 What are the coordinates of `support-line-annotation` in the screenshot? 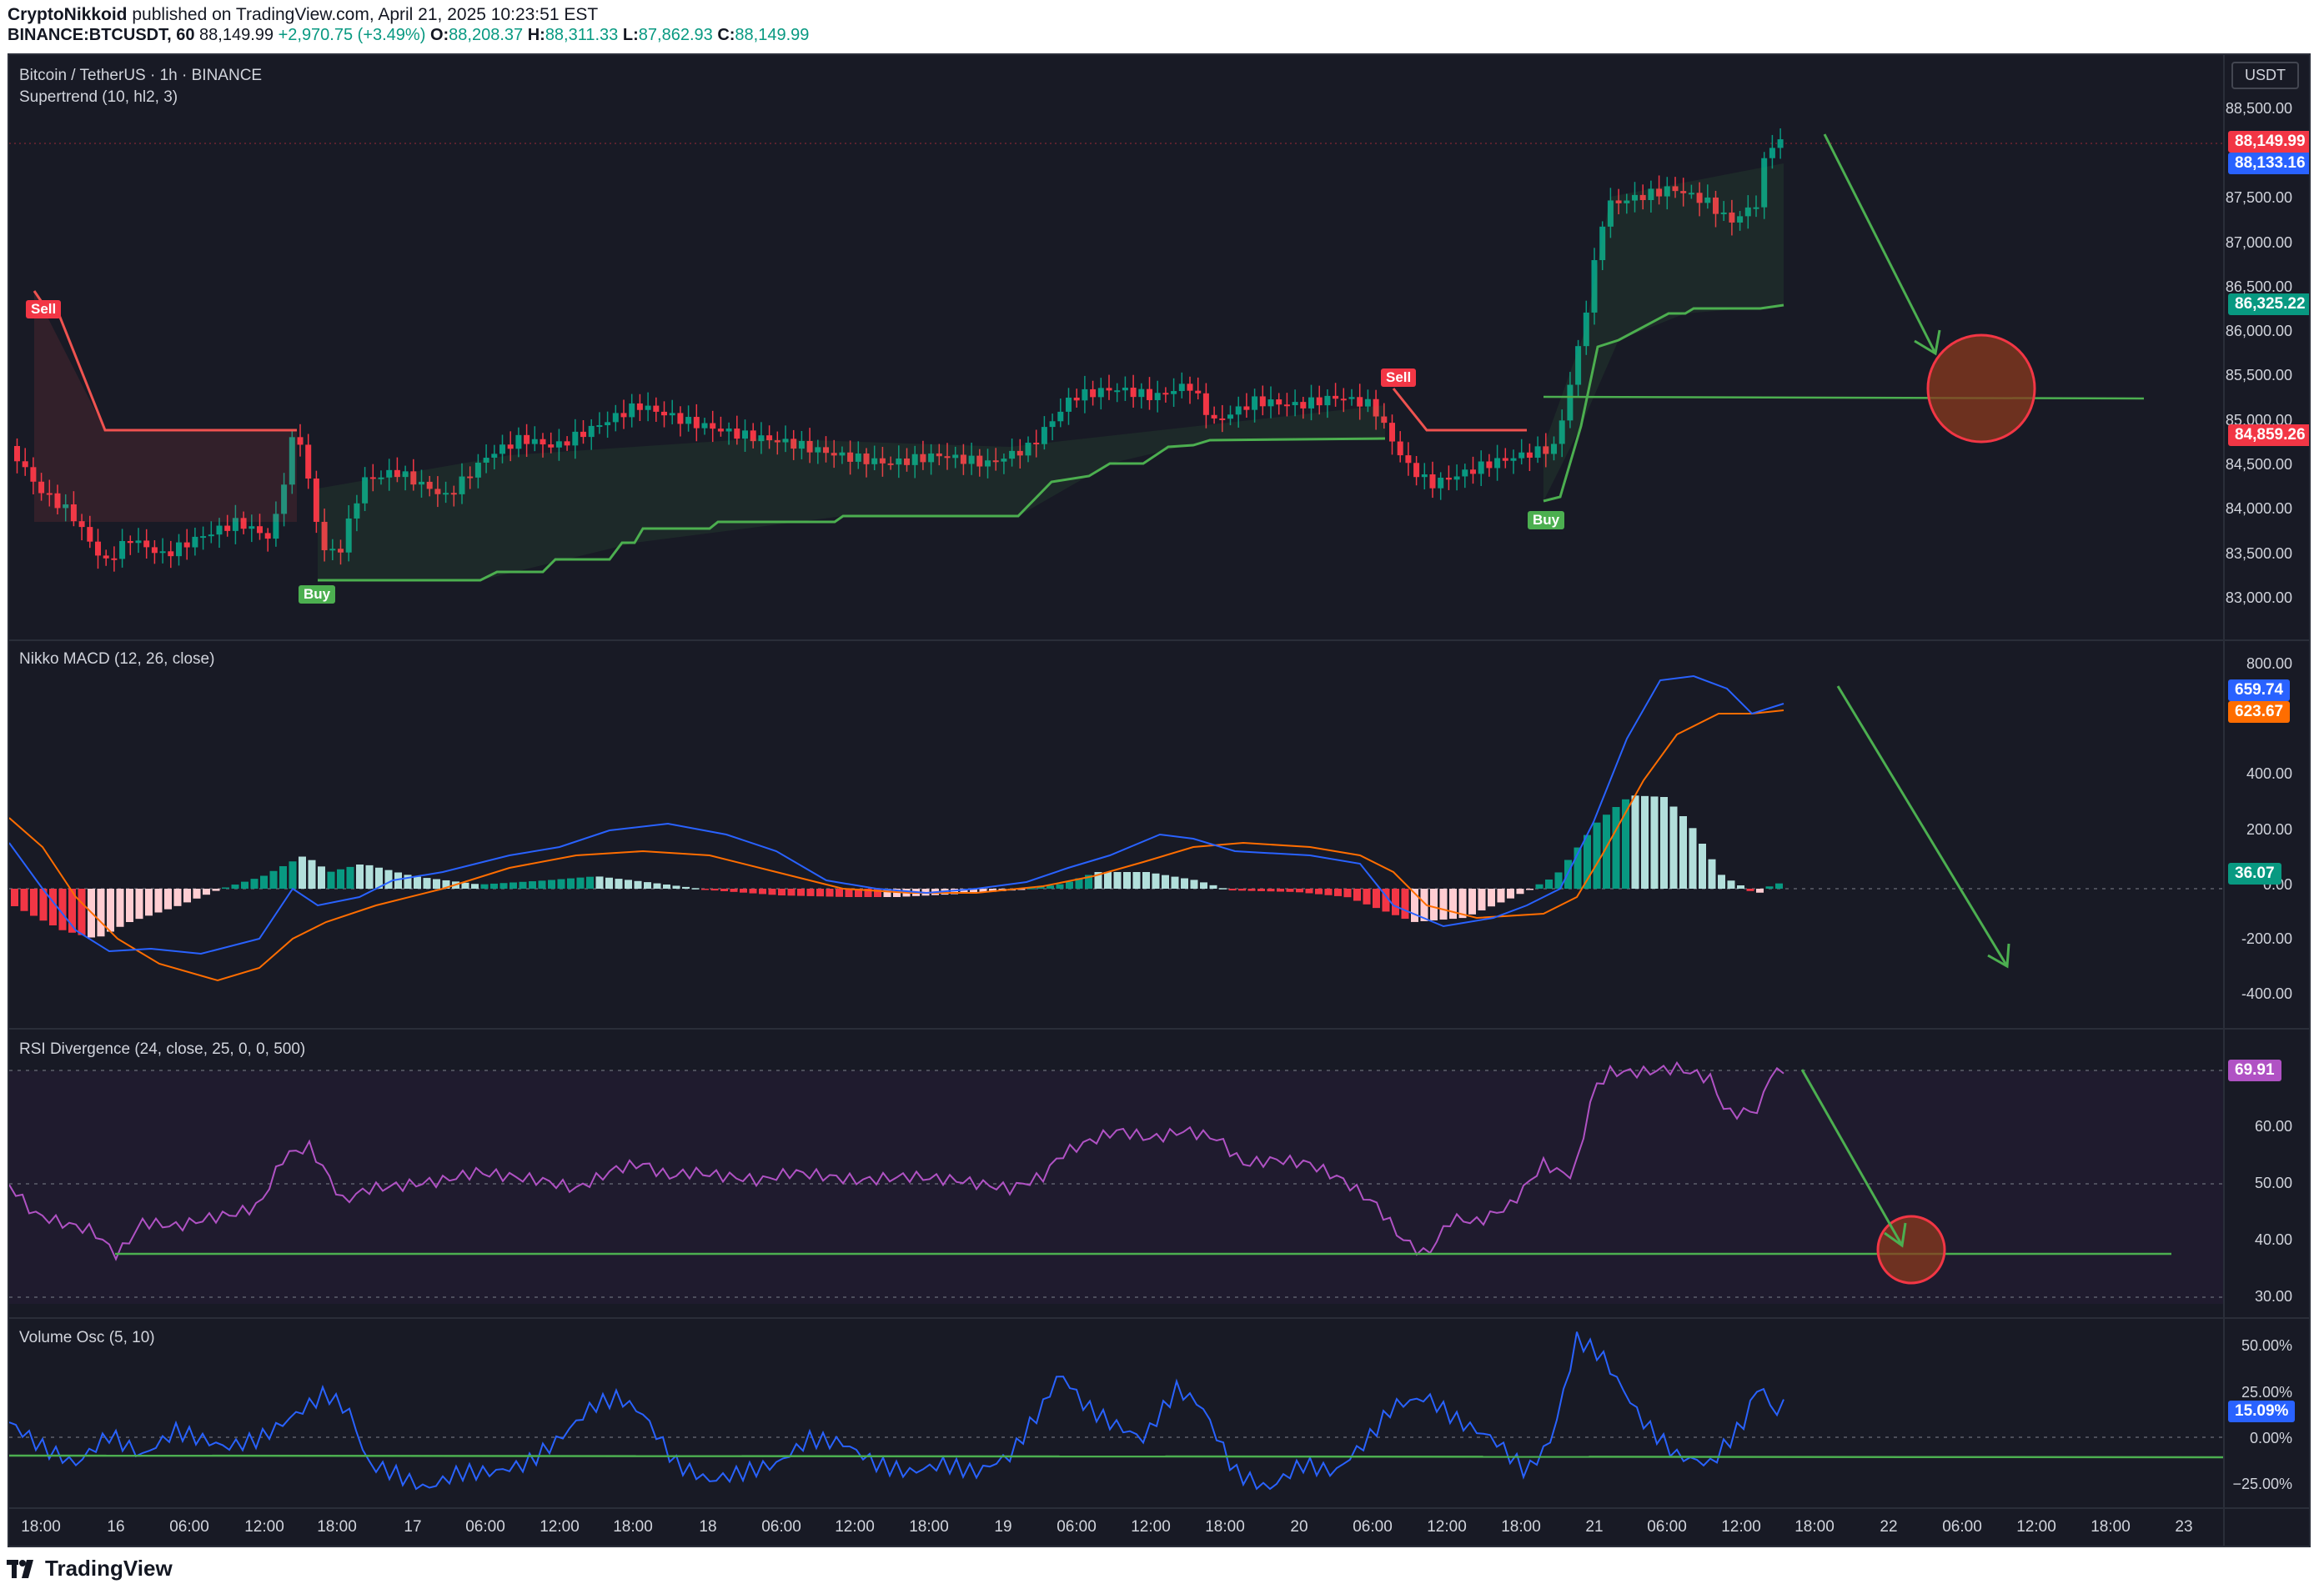 It's located at (1844, 397).